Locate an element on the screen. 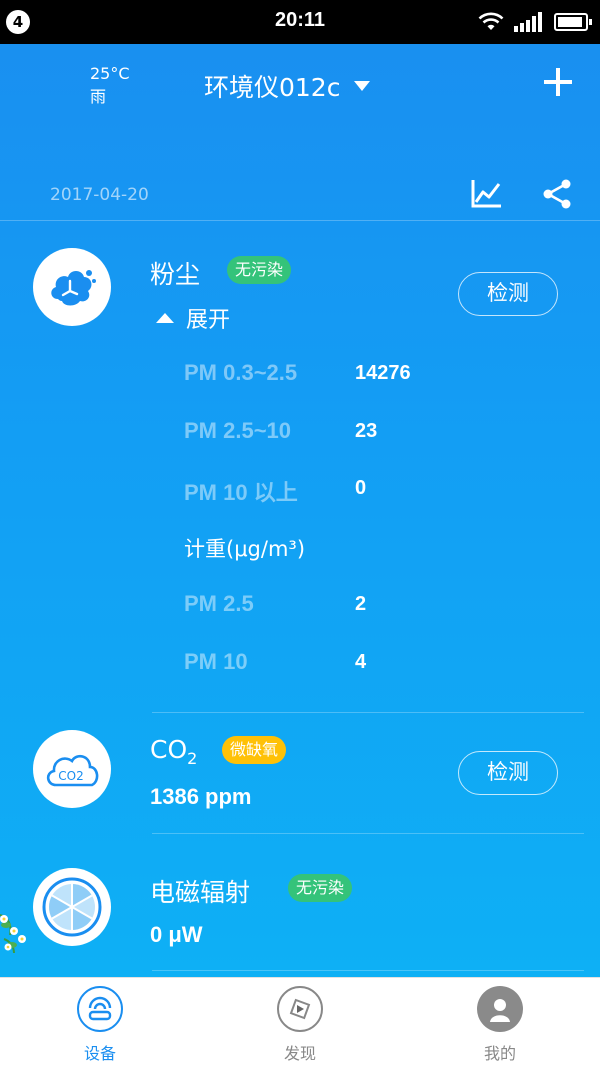  dust-check-button: 检测 is located at coordinates (508, 294).